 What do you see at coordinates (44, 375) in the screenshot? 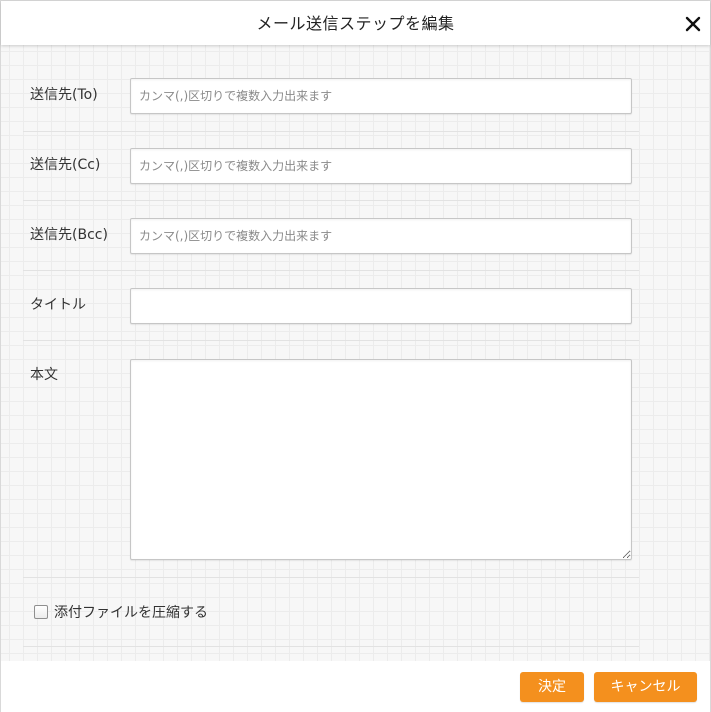
I see `body-label: 本文` at bounding box center [44, 375].